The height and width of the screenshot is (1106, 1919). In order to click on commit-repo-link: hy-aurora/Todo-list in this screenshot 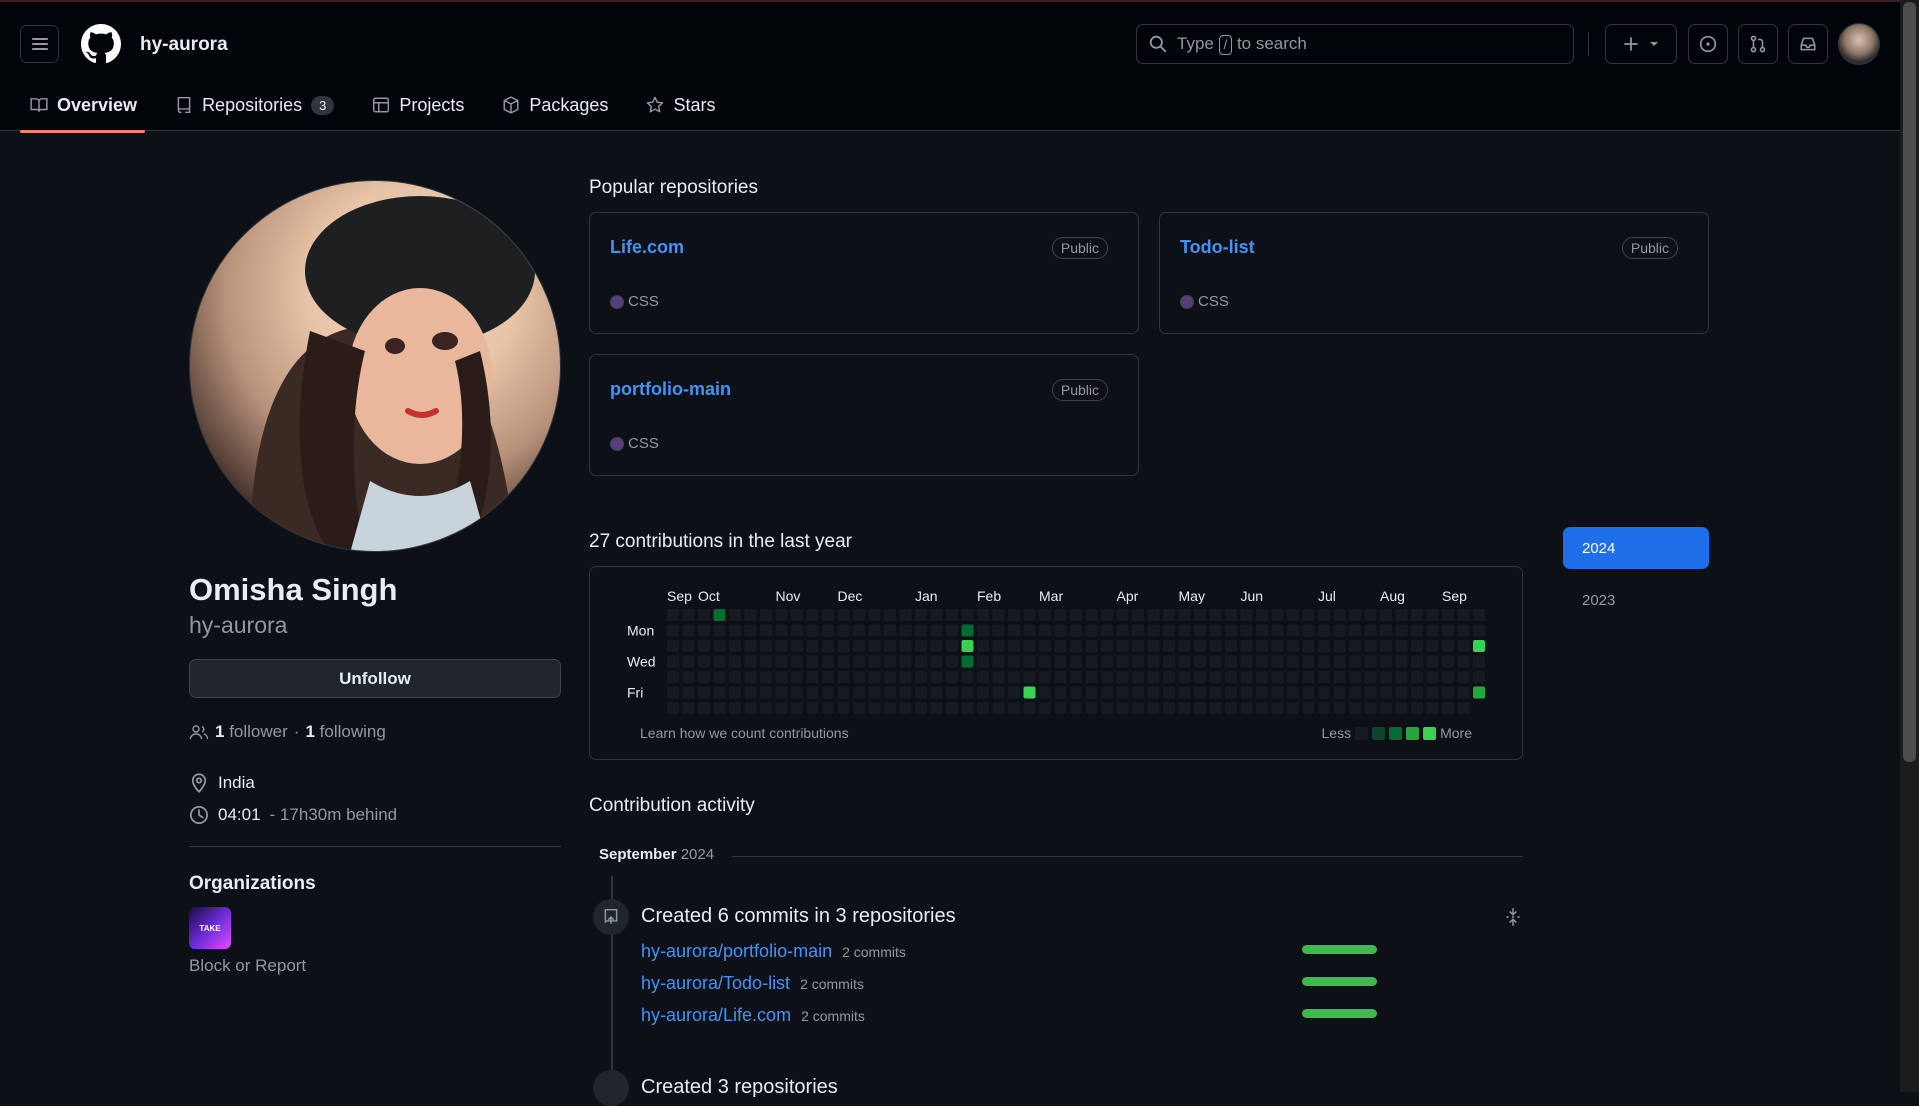, I will do `click(715, 983)`.